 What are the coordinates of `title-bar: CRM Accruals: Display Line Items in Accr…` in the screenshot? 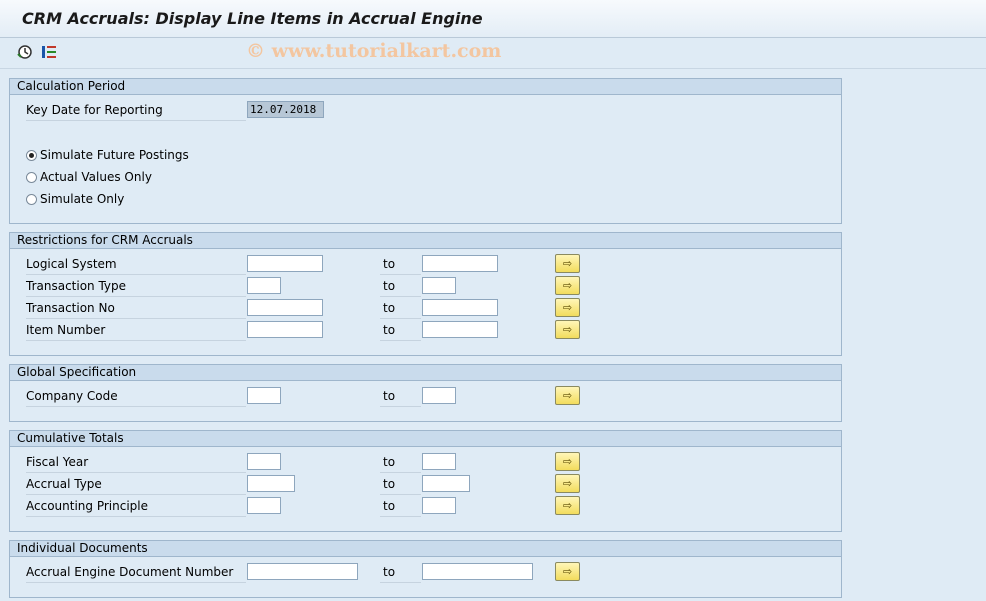 It's located at (493, 19).